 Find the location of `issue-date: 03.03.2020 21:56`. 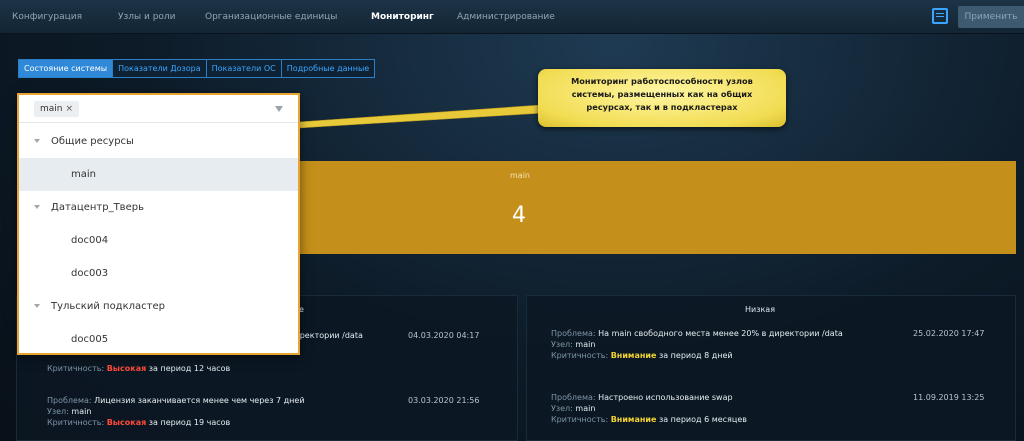

issue-date: 03.03.2020 21:56 is located at coordinates (444, 400).